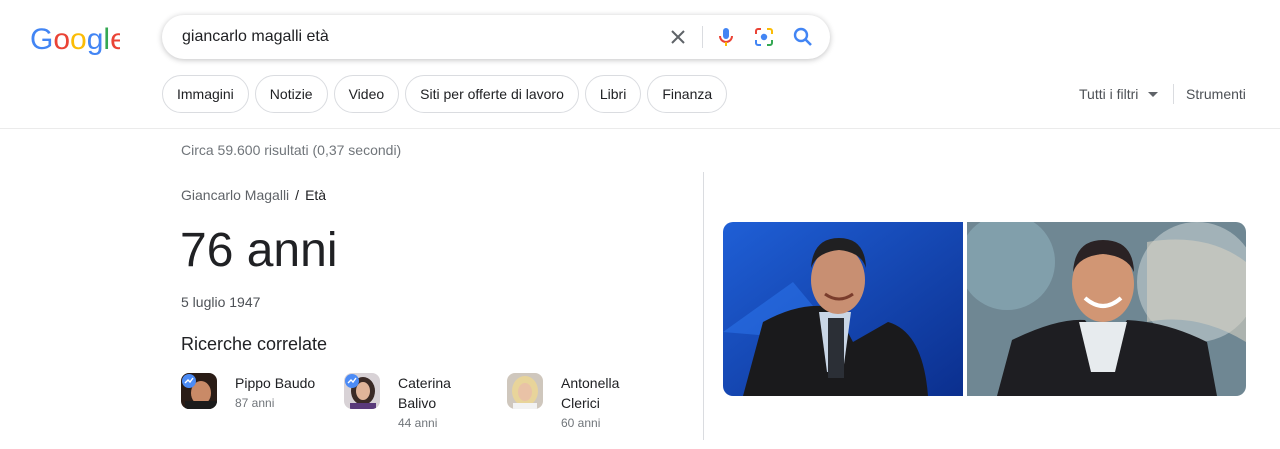 This screenshot has height=449, width=1280. What do you see at coordinates (678, 37) in the screenshot?
I see `clear-icon` at bounding box center [678, 37].